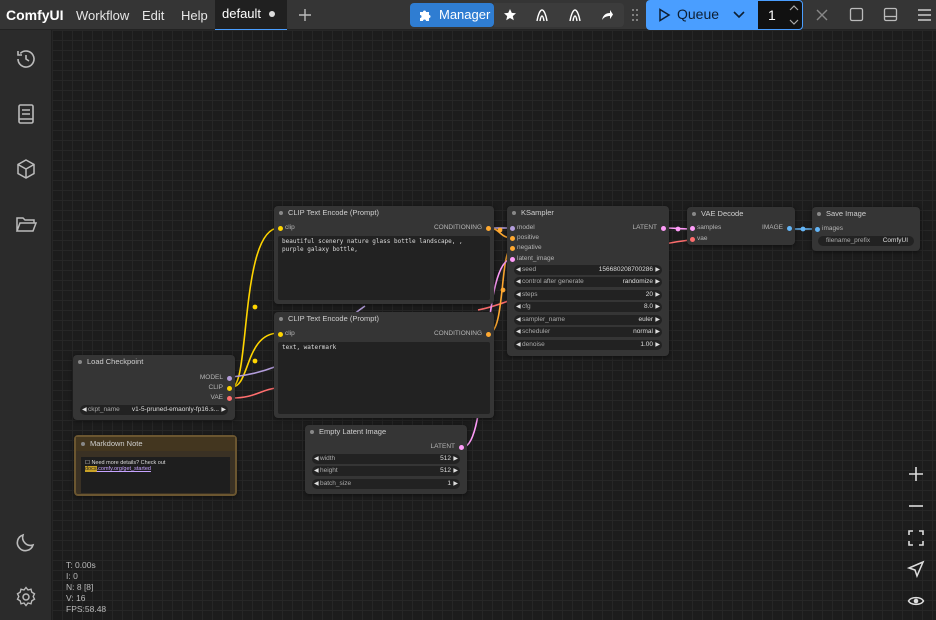  I want to click on input-samples: samples, so click(709, 228).